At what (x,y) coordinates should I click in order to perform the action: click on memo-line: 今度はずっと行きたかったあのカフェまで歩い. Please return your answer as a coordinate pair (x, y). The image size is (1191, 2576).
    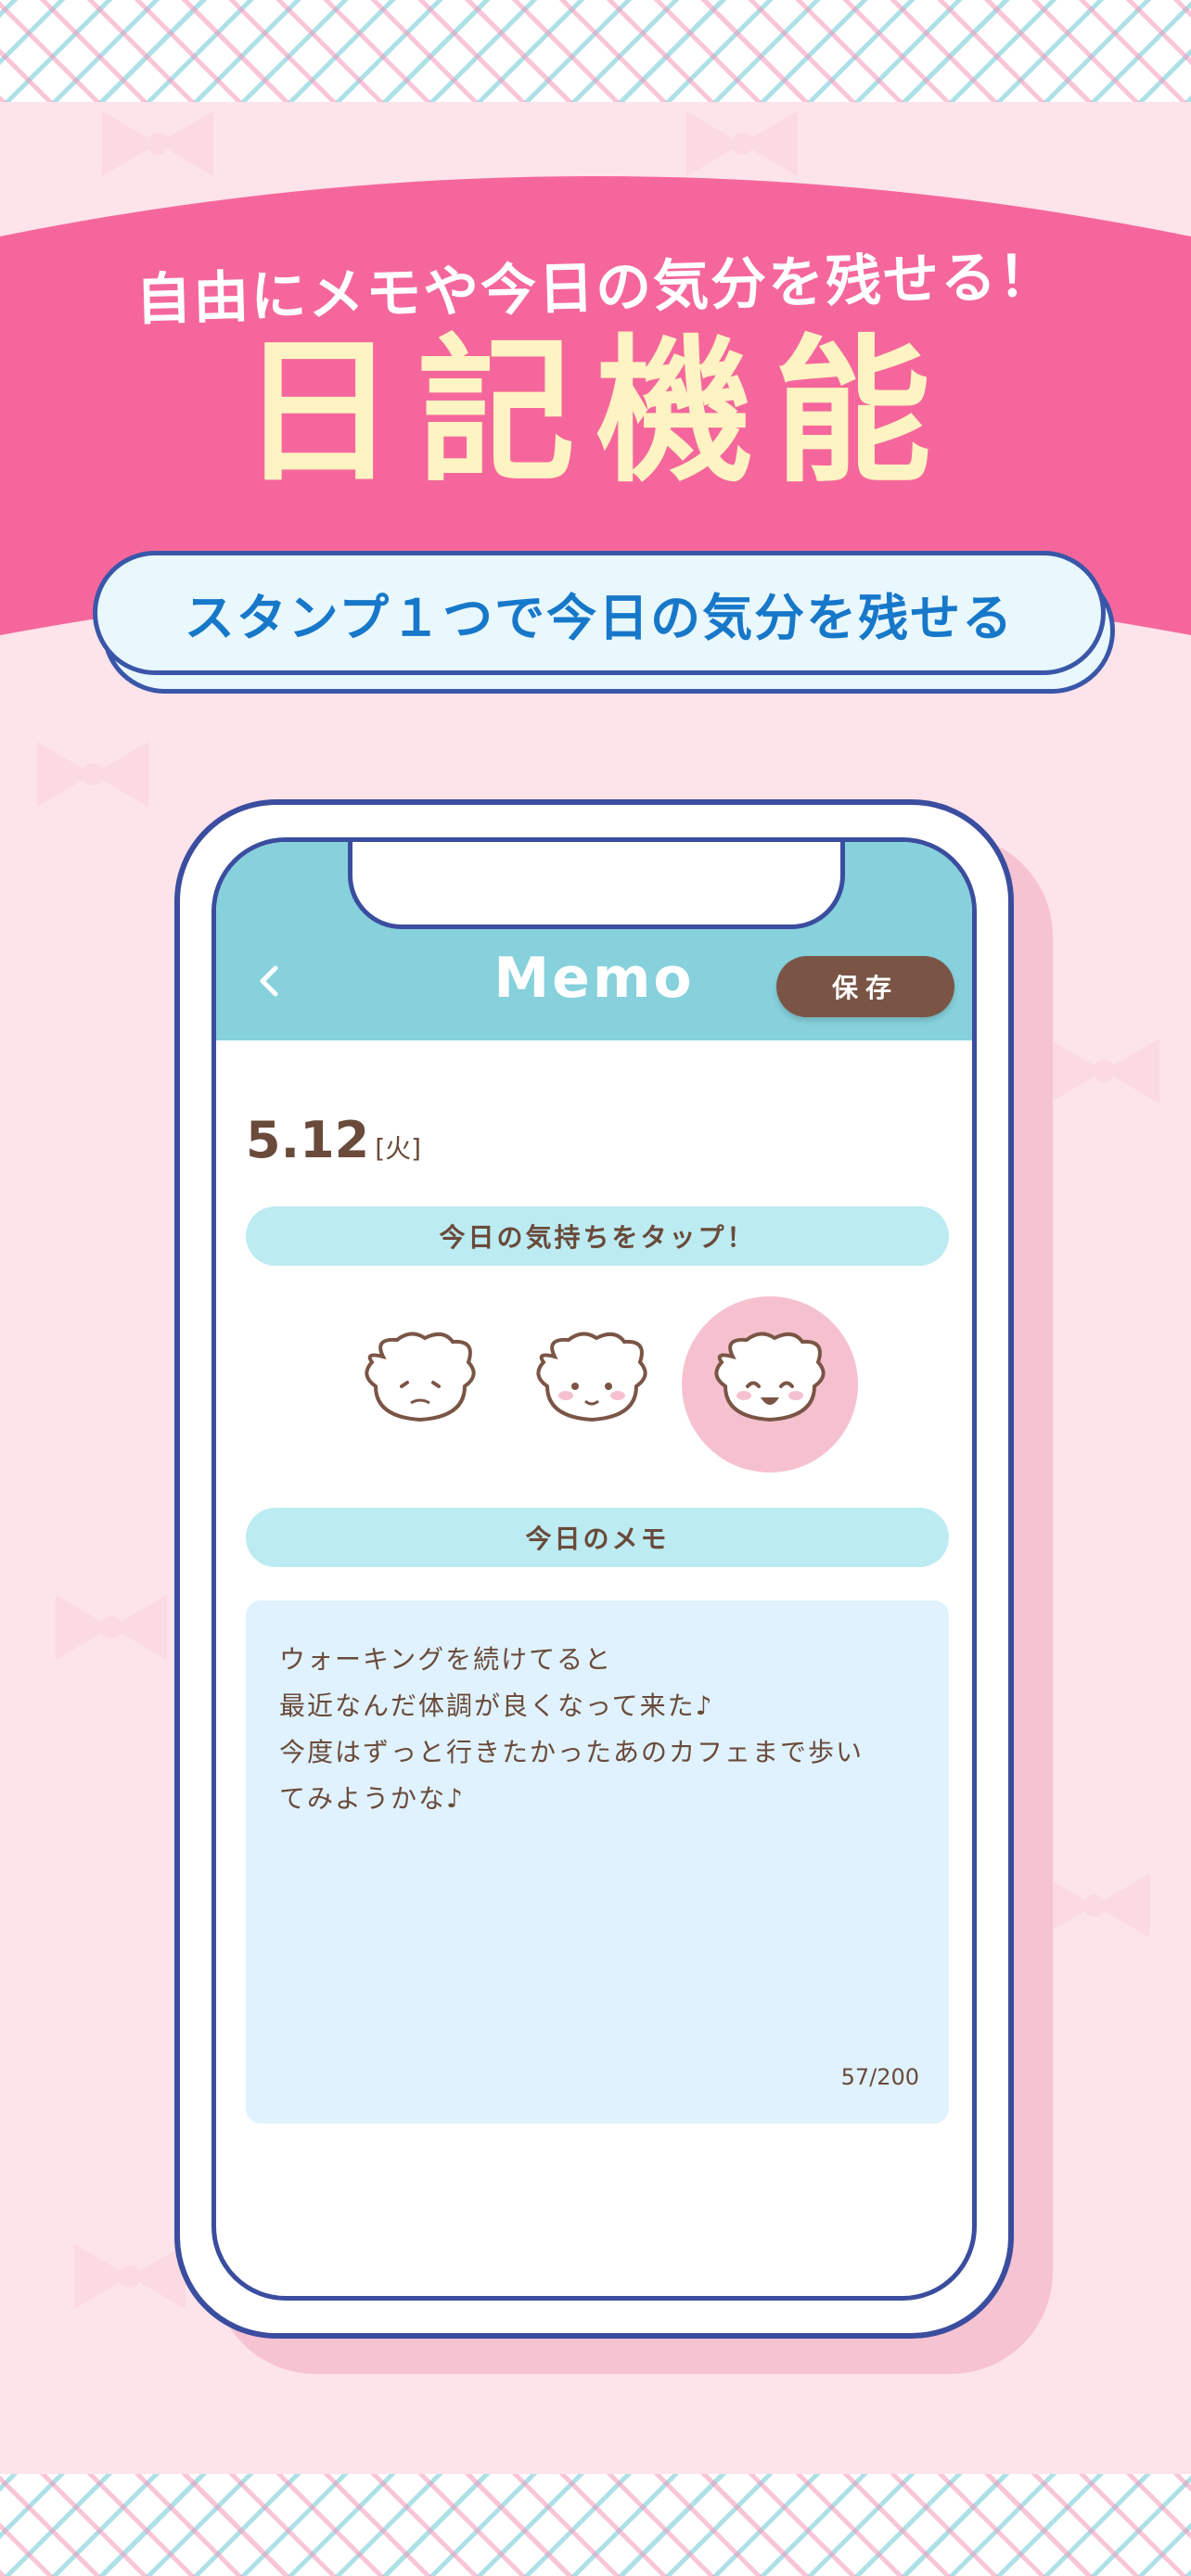
    Looking at the image, I should click on (571, 1752).